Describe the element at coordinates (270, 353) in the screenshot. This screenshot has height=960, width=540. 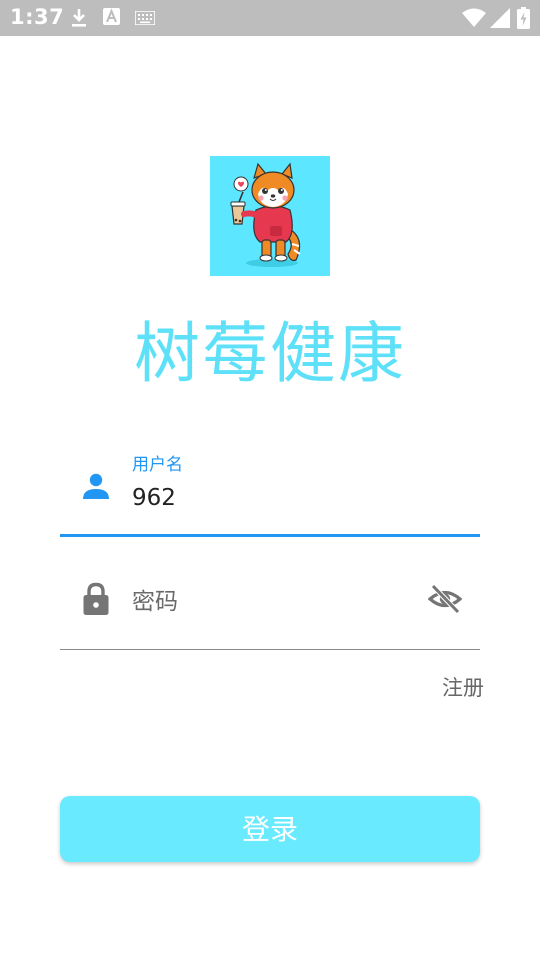
I see `app-title: 树莓健康` at that location.